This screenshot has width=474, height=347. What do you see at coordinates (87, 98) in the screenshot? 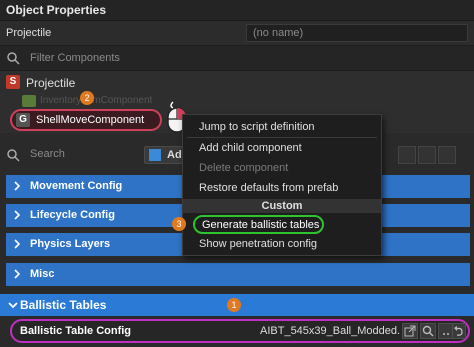
I see `step-badge-2: 2` at bounding box center [87, 98].